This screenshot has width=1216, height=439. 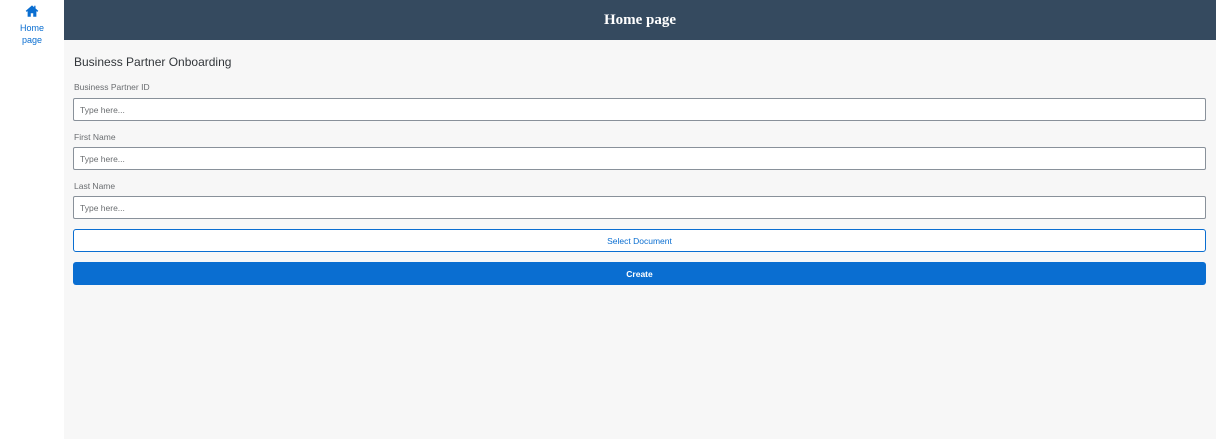 What do you see at coordinates (32, 11) in the screenshot?
I see `home-icon` at bounding box center [32, 11].